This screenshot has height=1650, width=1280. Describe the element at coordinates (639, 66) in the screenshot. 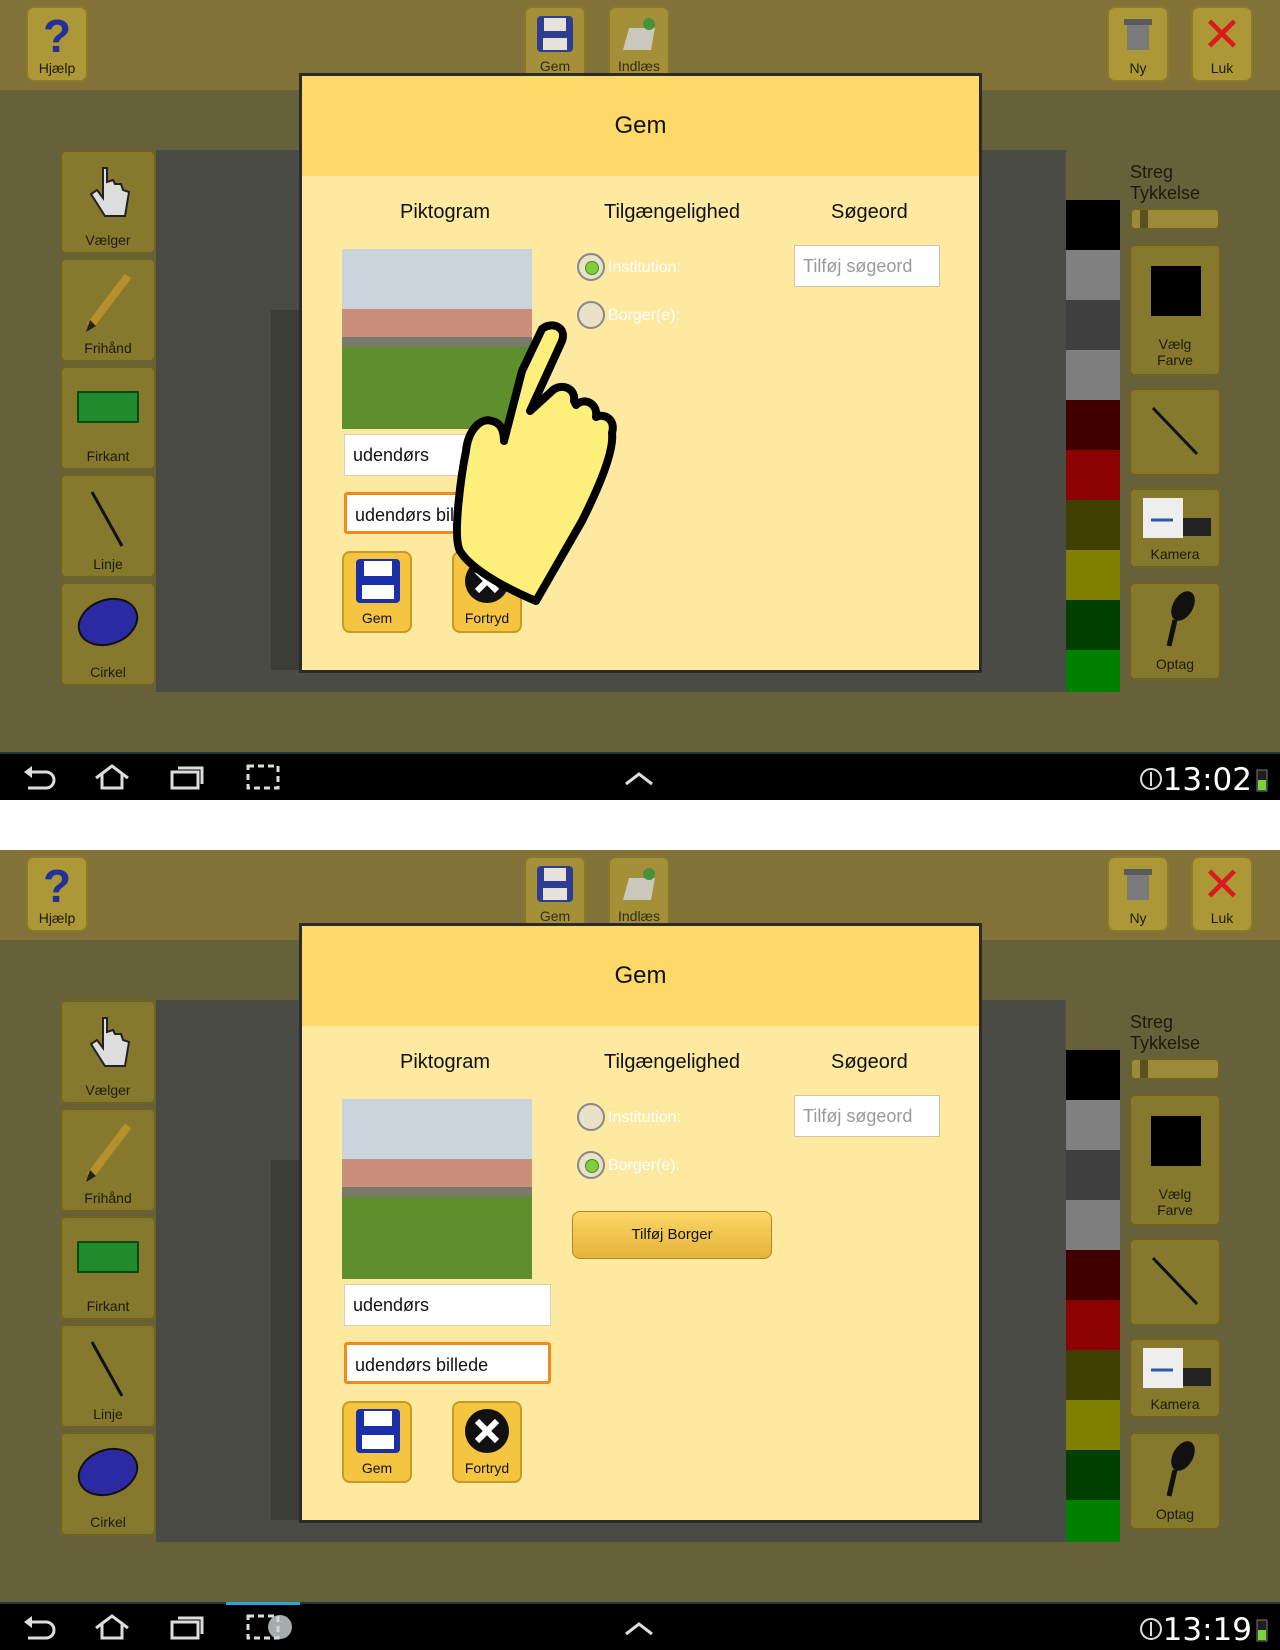

I see `load-label: Indlæs` at that location.